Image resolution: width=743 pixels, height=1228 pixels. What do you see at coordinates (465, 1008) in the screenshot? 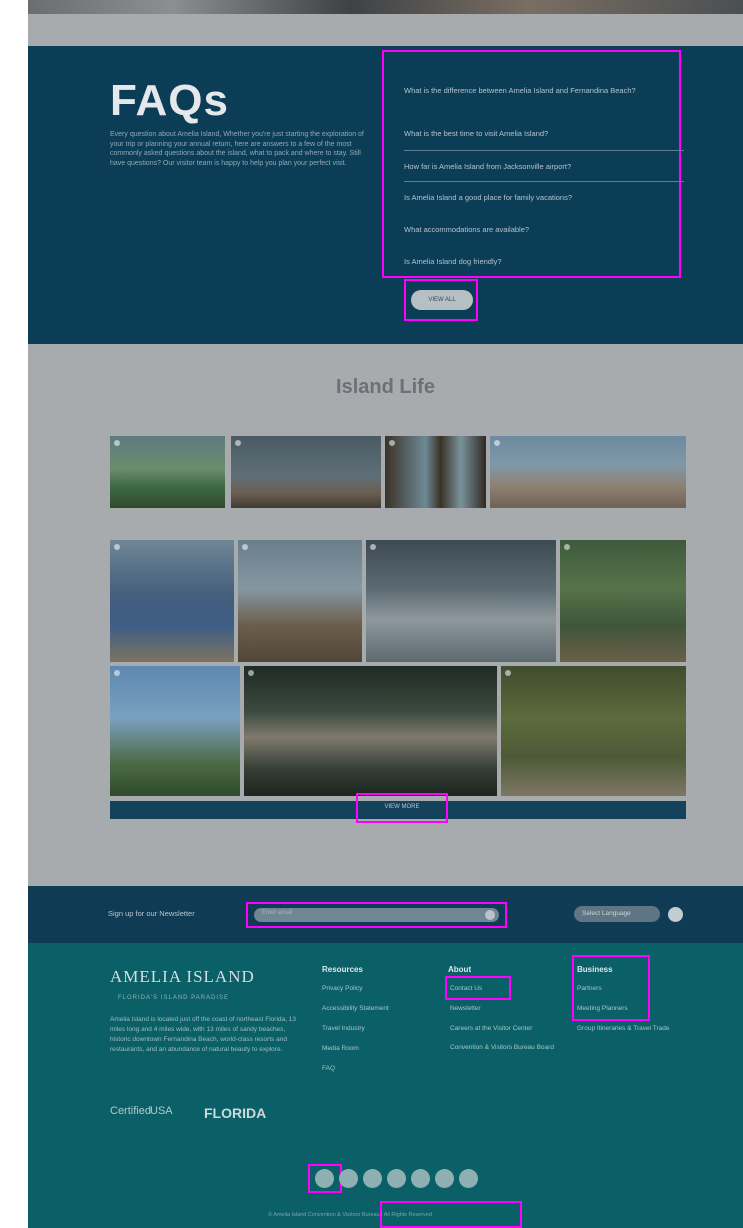
I see `footer-link: Newsletter` at bounding box center [465, 1008].